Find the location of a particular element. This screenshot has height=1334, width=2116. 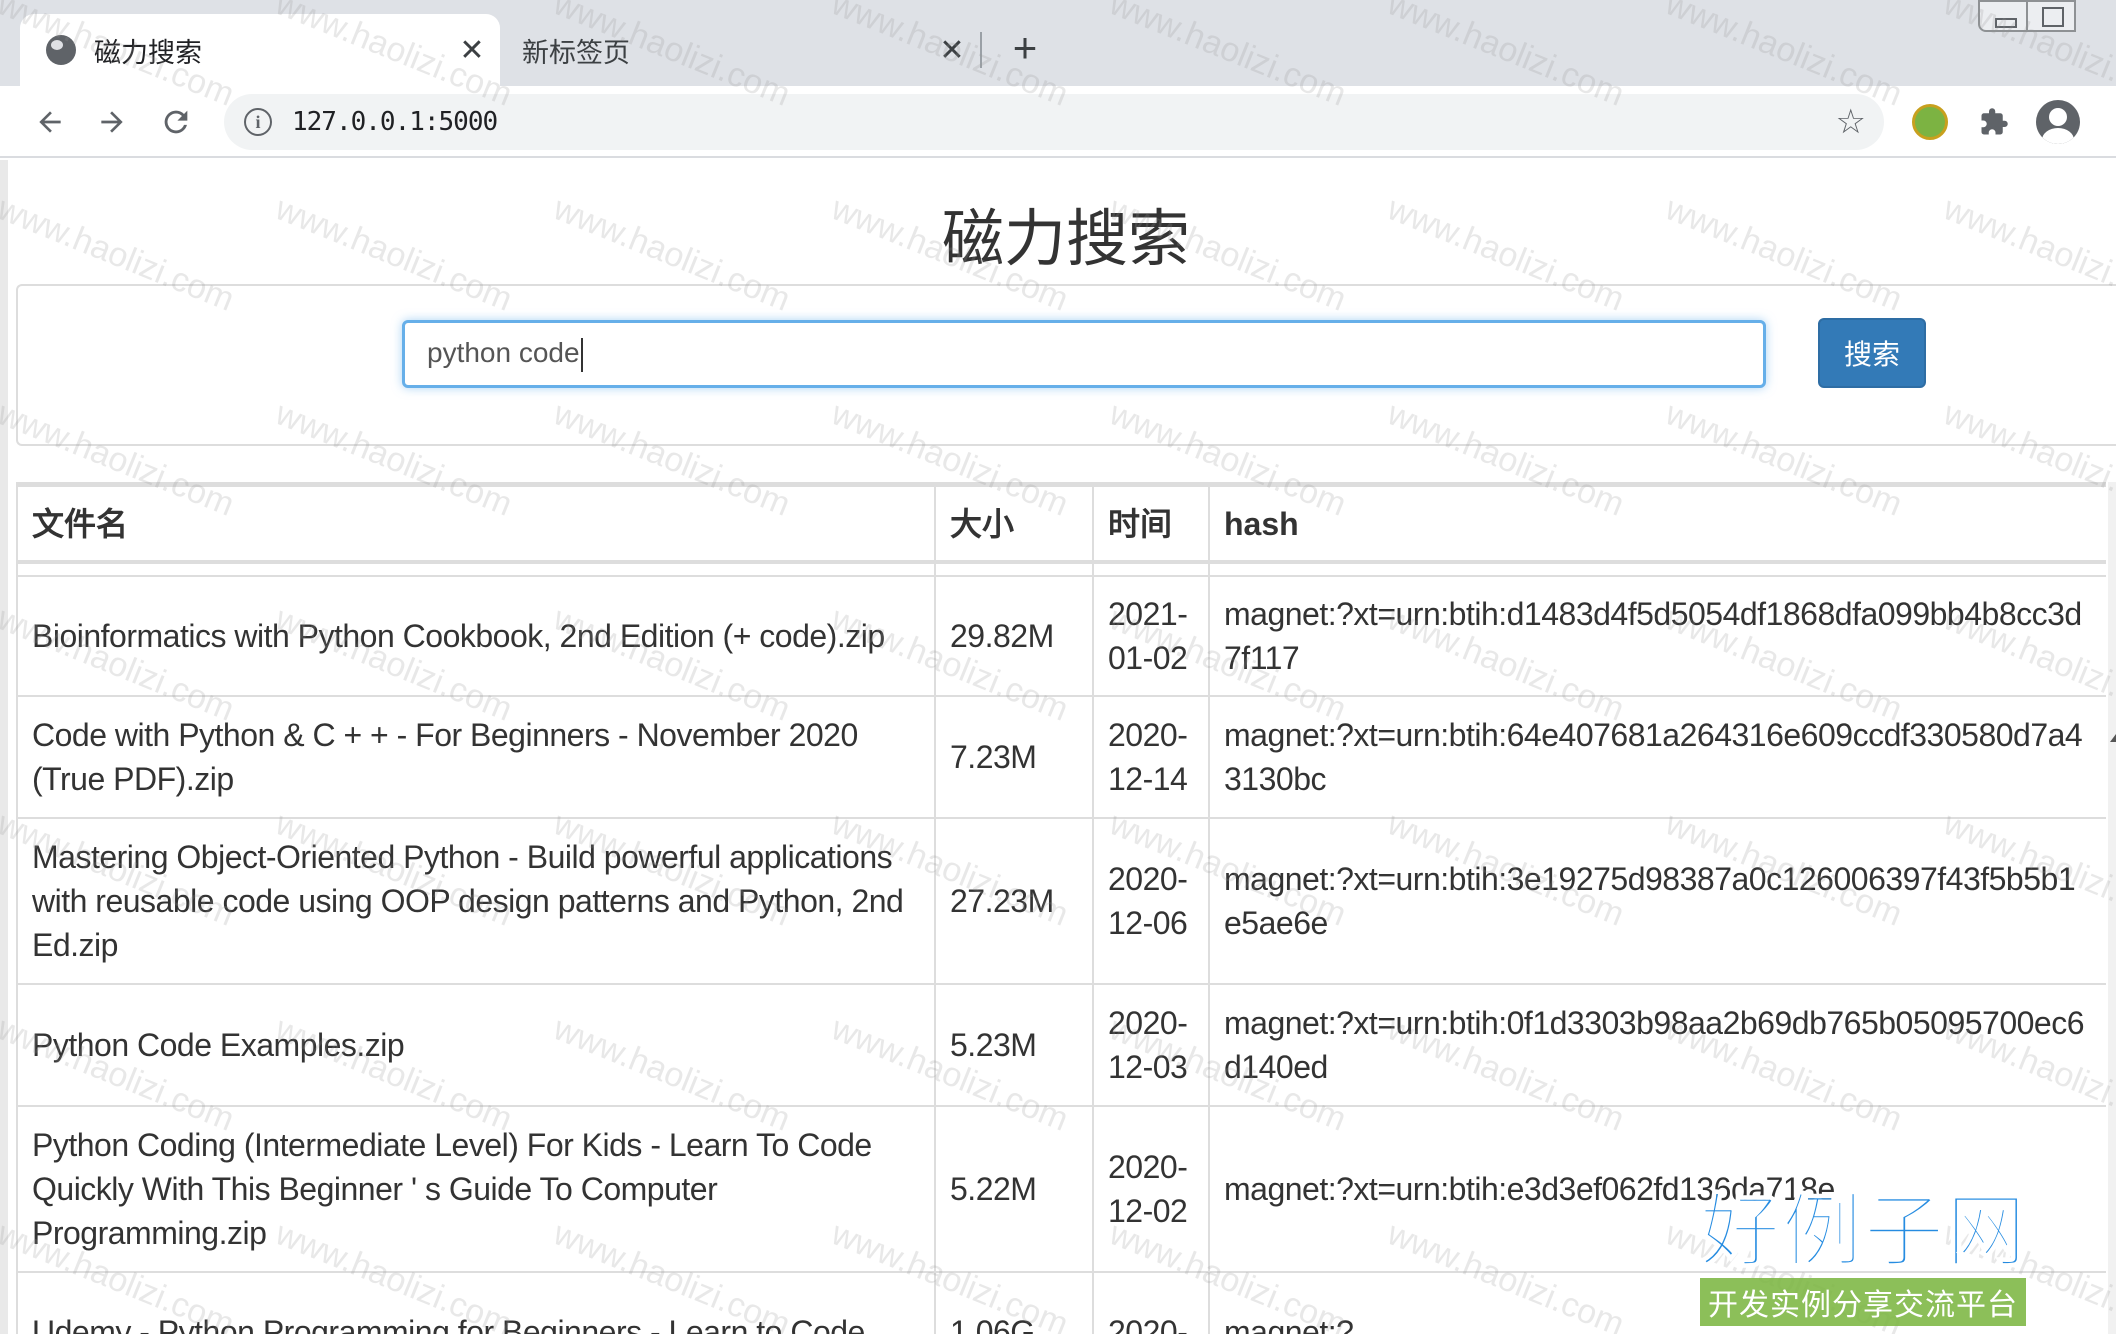

cell-time: 2020-12-03 is located at coordinates (1151, 1045).